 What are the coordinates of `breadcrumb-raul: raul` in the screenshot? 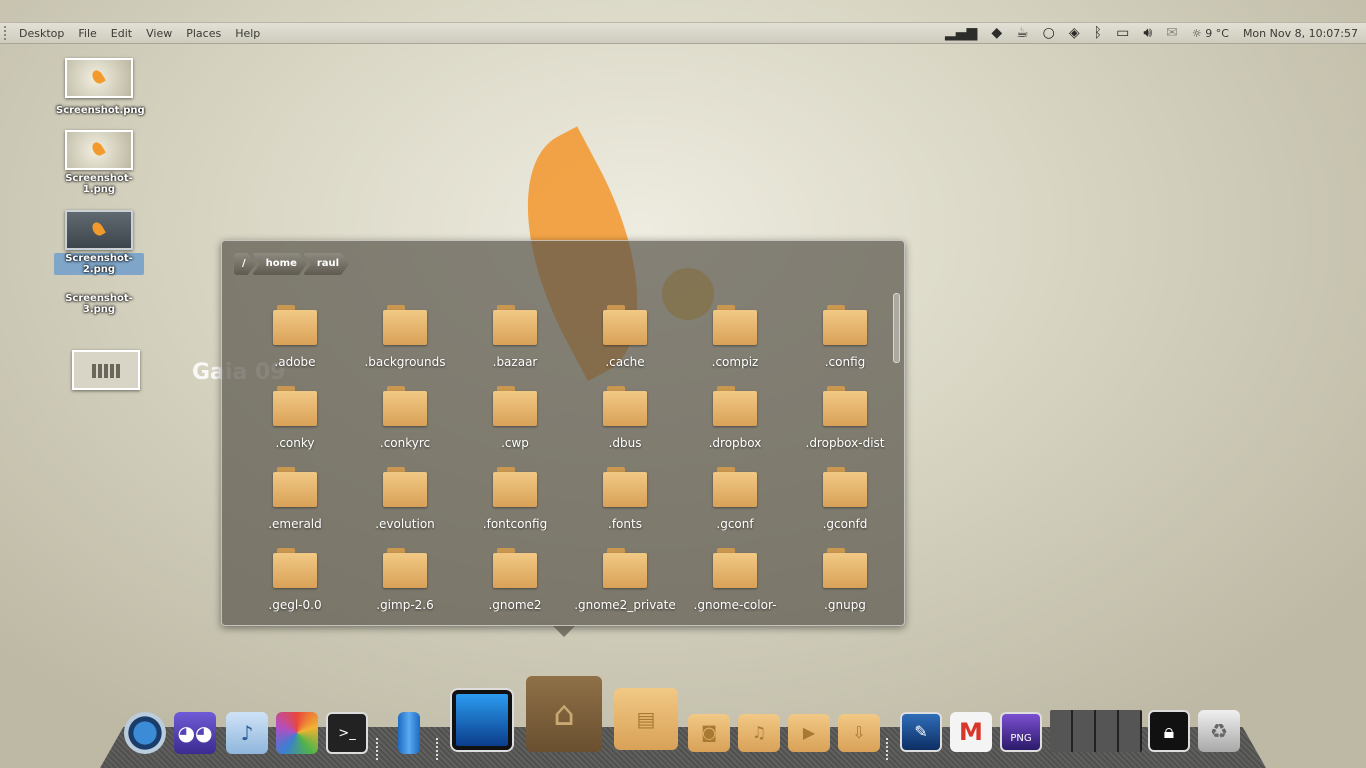 It's located at (326, 264).